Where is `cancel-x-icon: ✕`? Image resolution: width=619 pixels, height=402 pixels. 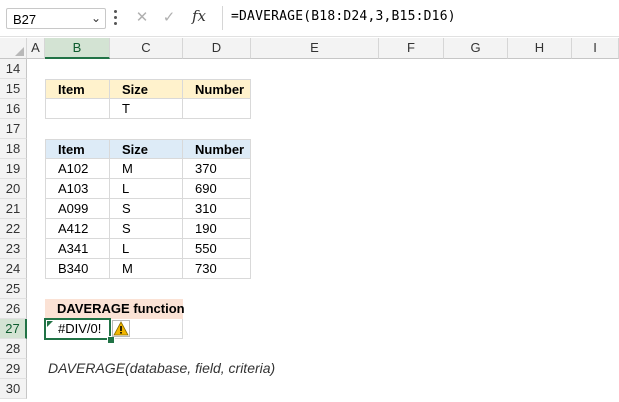
cancel-x-icon: ✕ is located at coordinates (142, 18).